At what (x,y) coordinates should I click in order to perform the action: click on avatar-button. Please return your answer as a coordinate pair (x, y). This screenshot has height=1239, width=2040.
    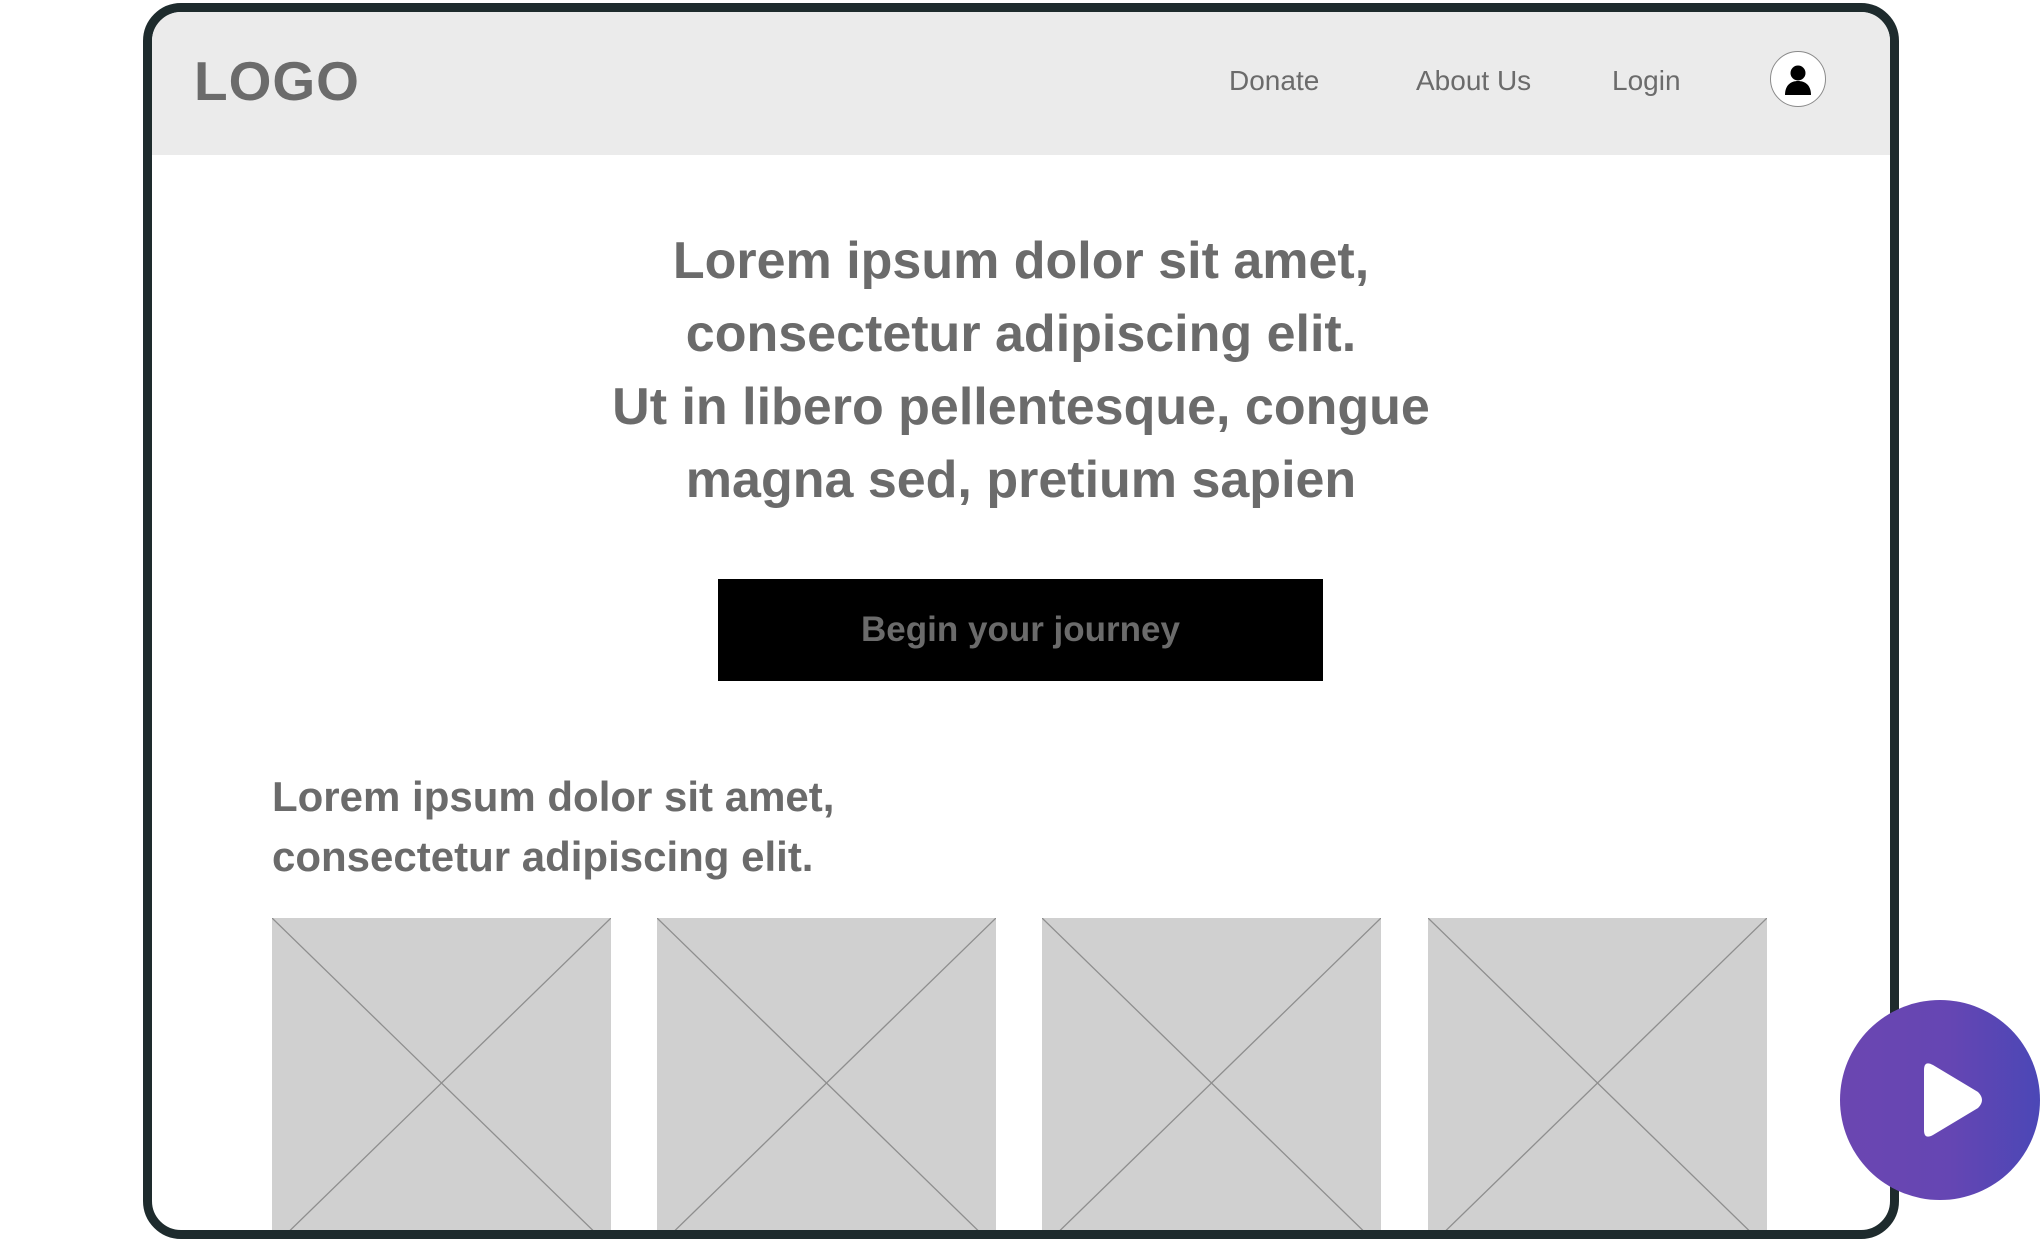
    Looking at the image, I should click on (1798, 79).